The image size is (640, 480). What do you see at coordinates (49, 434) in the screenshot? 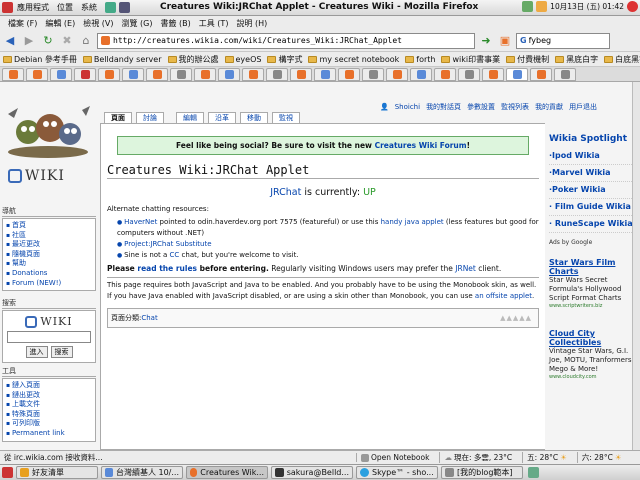
I see `tool-permanent-link: Permanent link` at bounding box center [49, 434].